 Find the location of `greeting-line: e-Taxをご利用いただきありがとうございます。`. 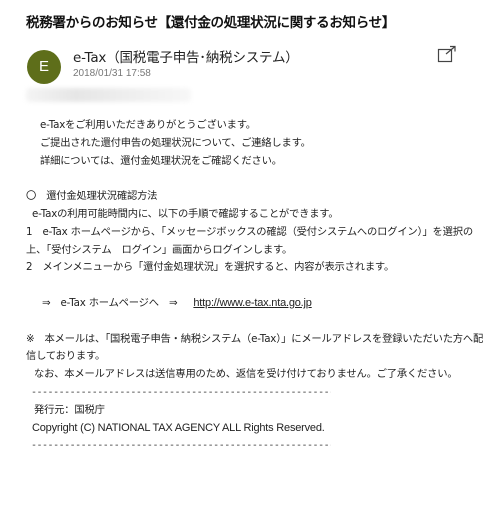

greeting-line: e-Taxをご利用いただきありがとうございます。 is located at coordinates (148, 125).